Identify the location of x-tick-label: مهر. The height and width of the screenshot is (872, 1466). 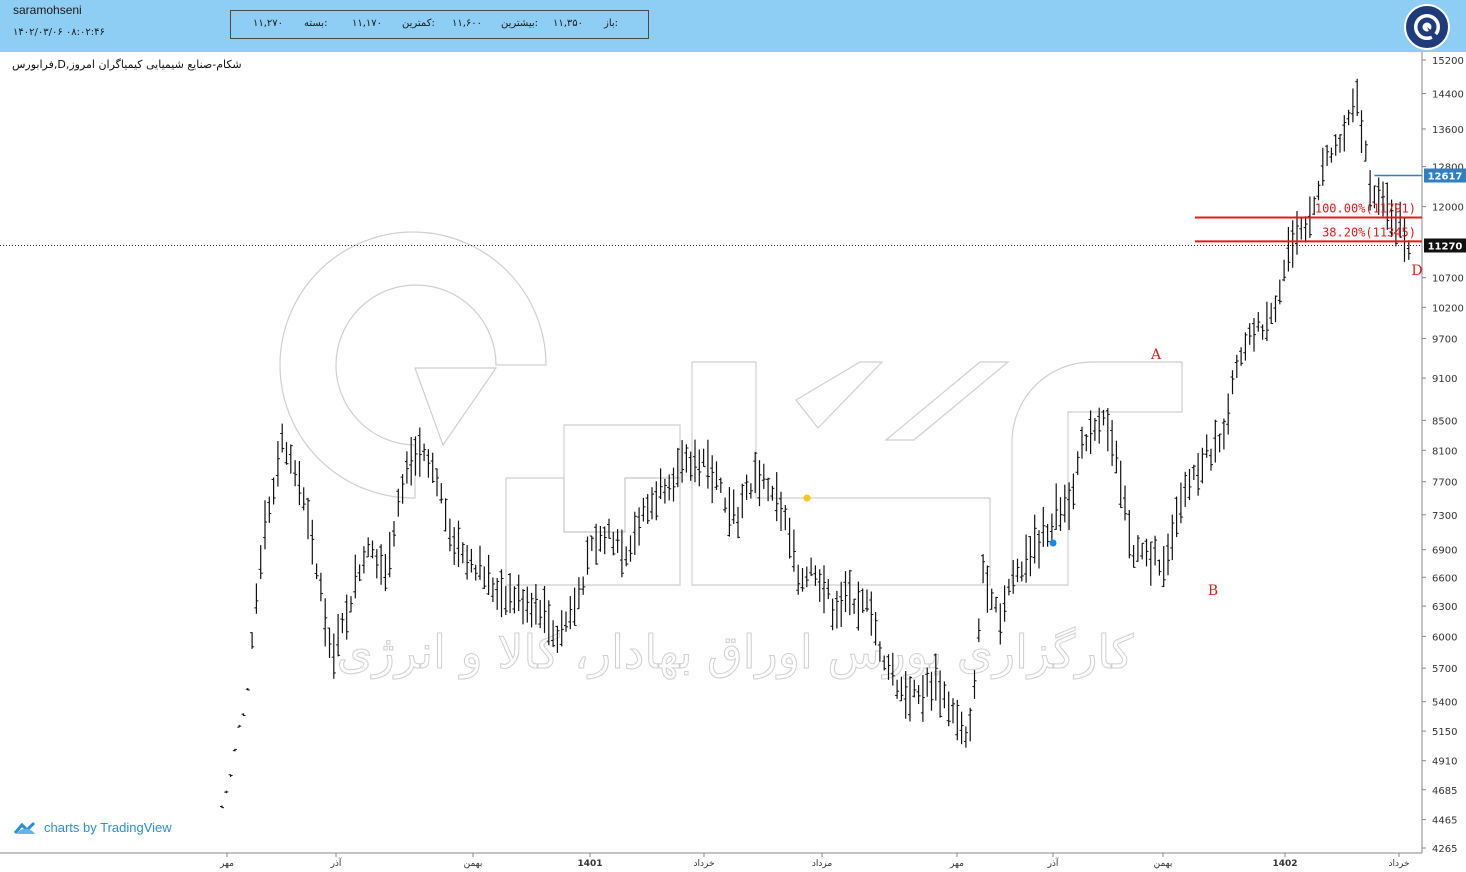
(226, 864).